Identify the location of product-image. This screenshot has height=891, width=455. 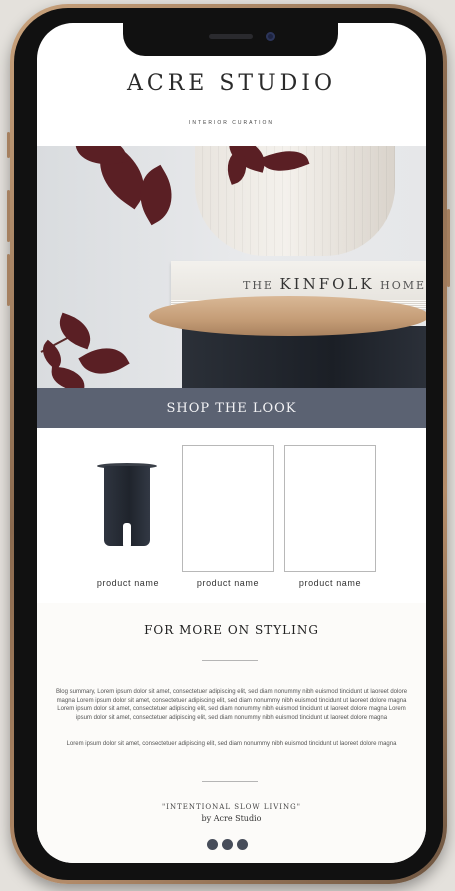
(127, 507).